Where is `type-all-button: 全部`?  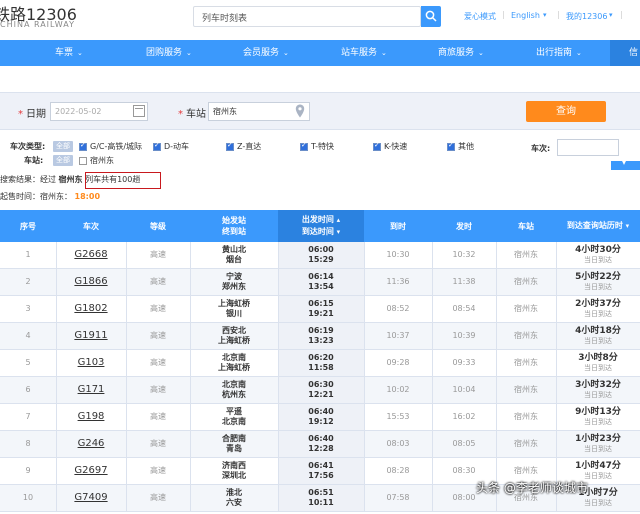 type-all-button: 全部 is located at coordinates (63, 146).